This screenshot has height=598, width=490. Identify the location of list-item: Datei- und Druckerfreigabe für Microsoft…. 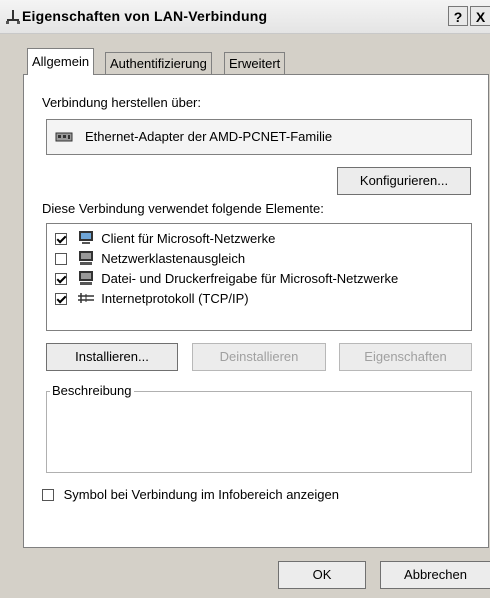
(226, 279).